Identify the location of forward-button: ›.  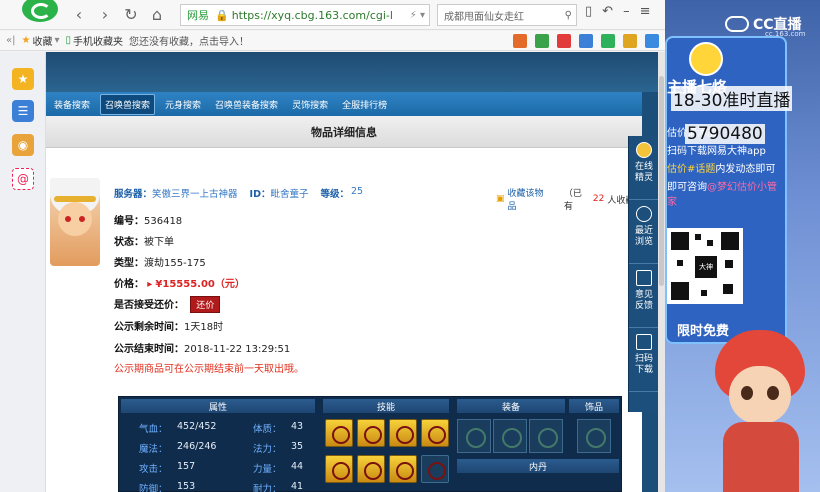
(105, 15).